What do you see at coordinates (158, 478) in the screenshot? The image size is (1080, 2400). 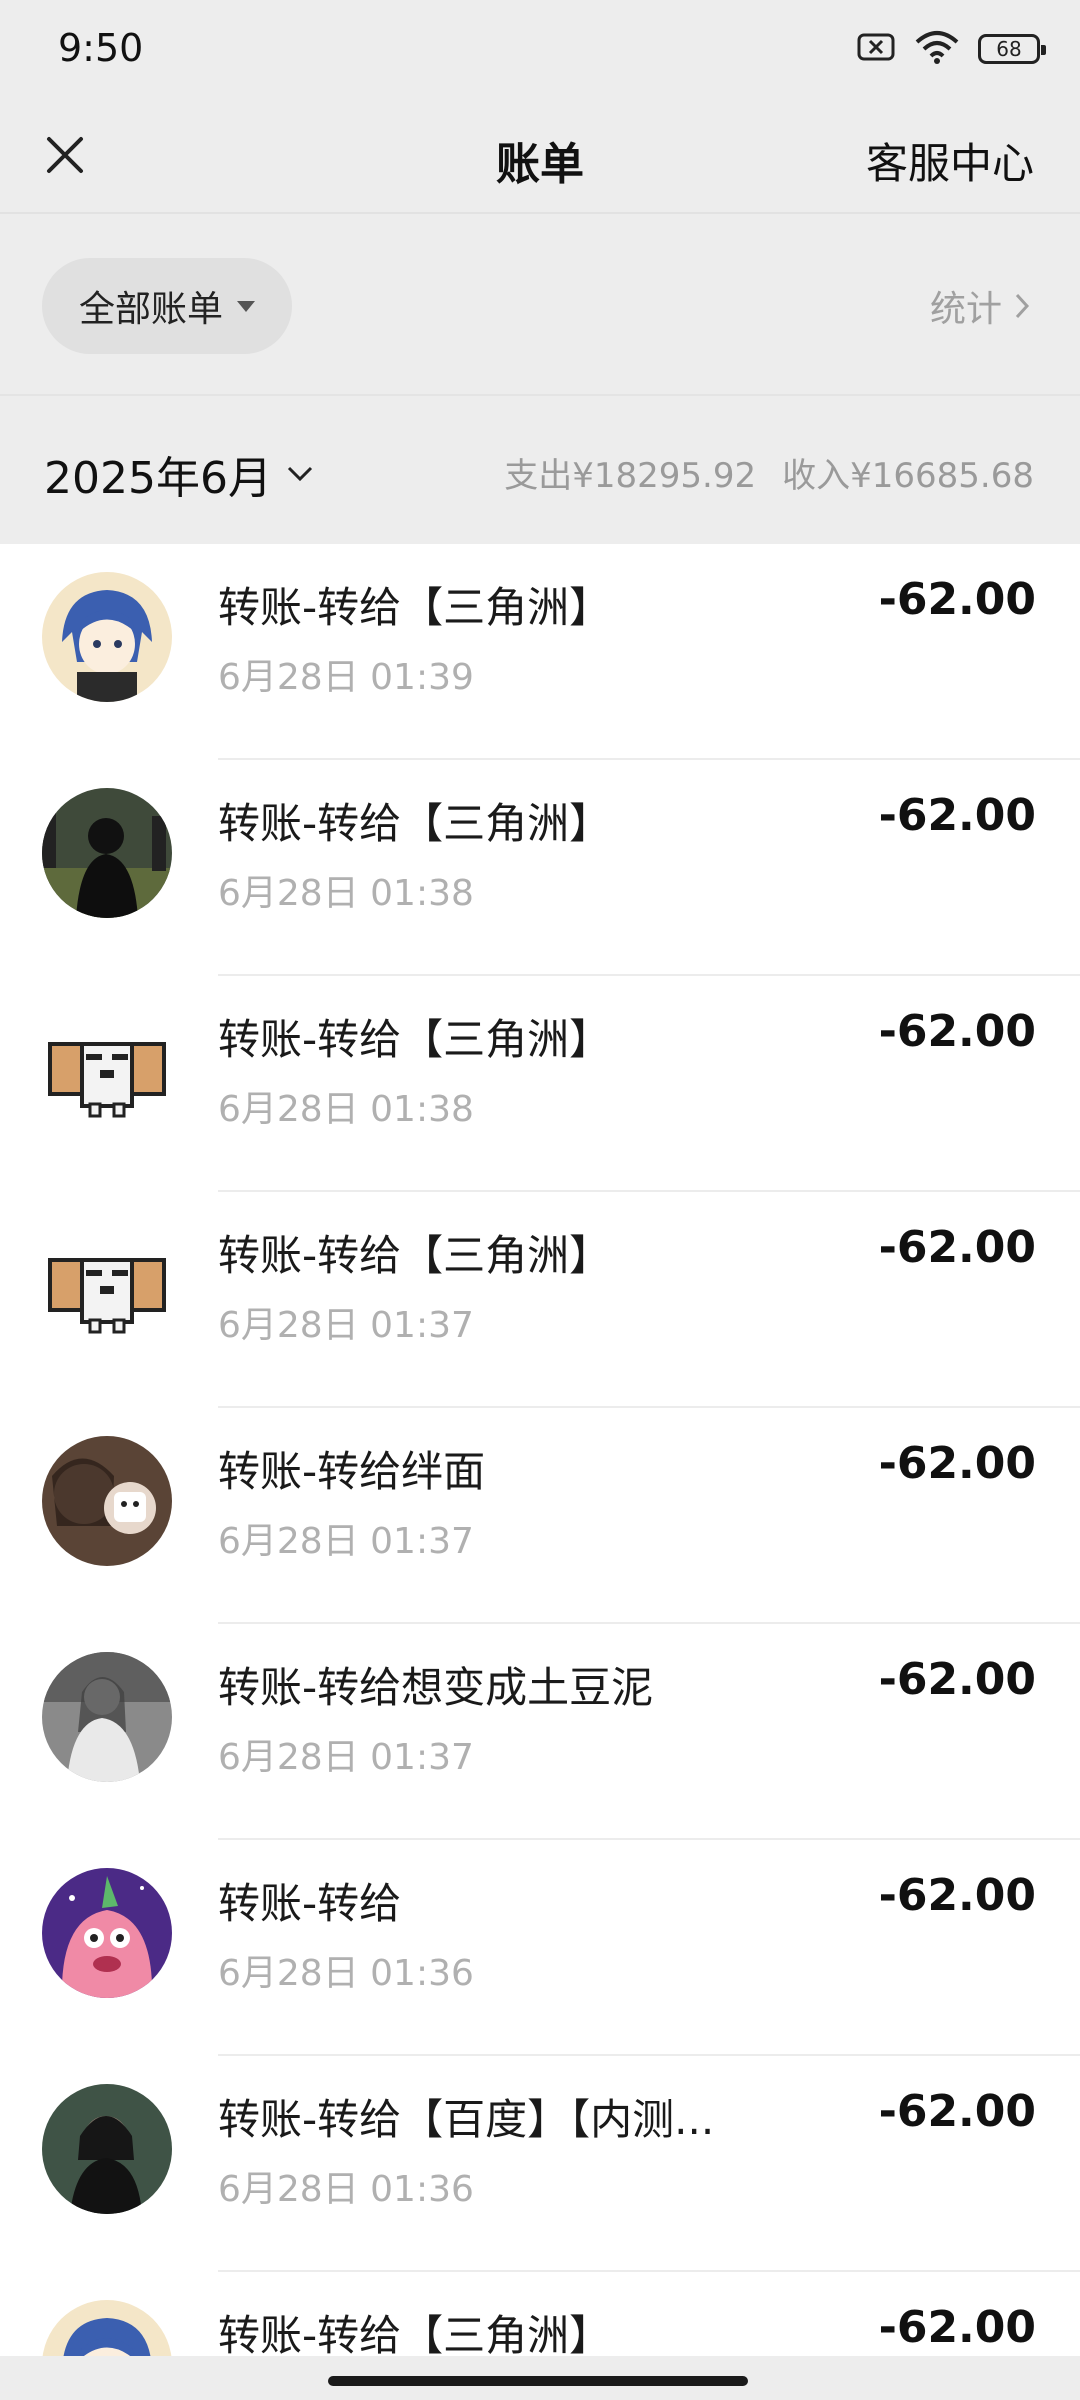 I see `month-label: 2025年6月` at bounding box center [158, 478].